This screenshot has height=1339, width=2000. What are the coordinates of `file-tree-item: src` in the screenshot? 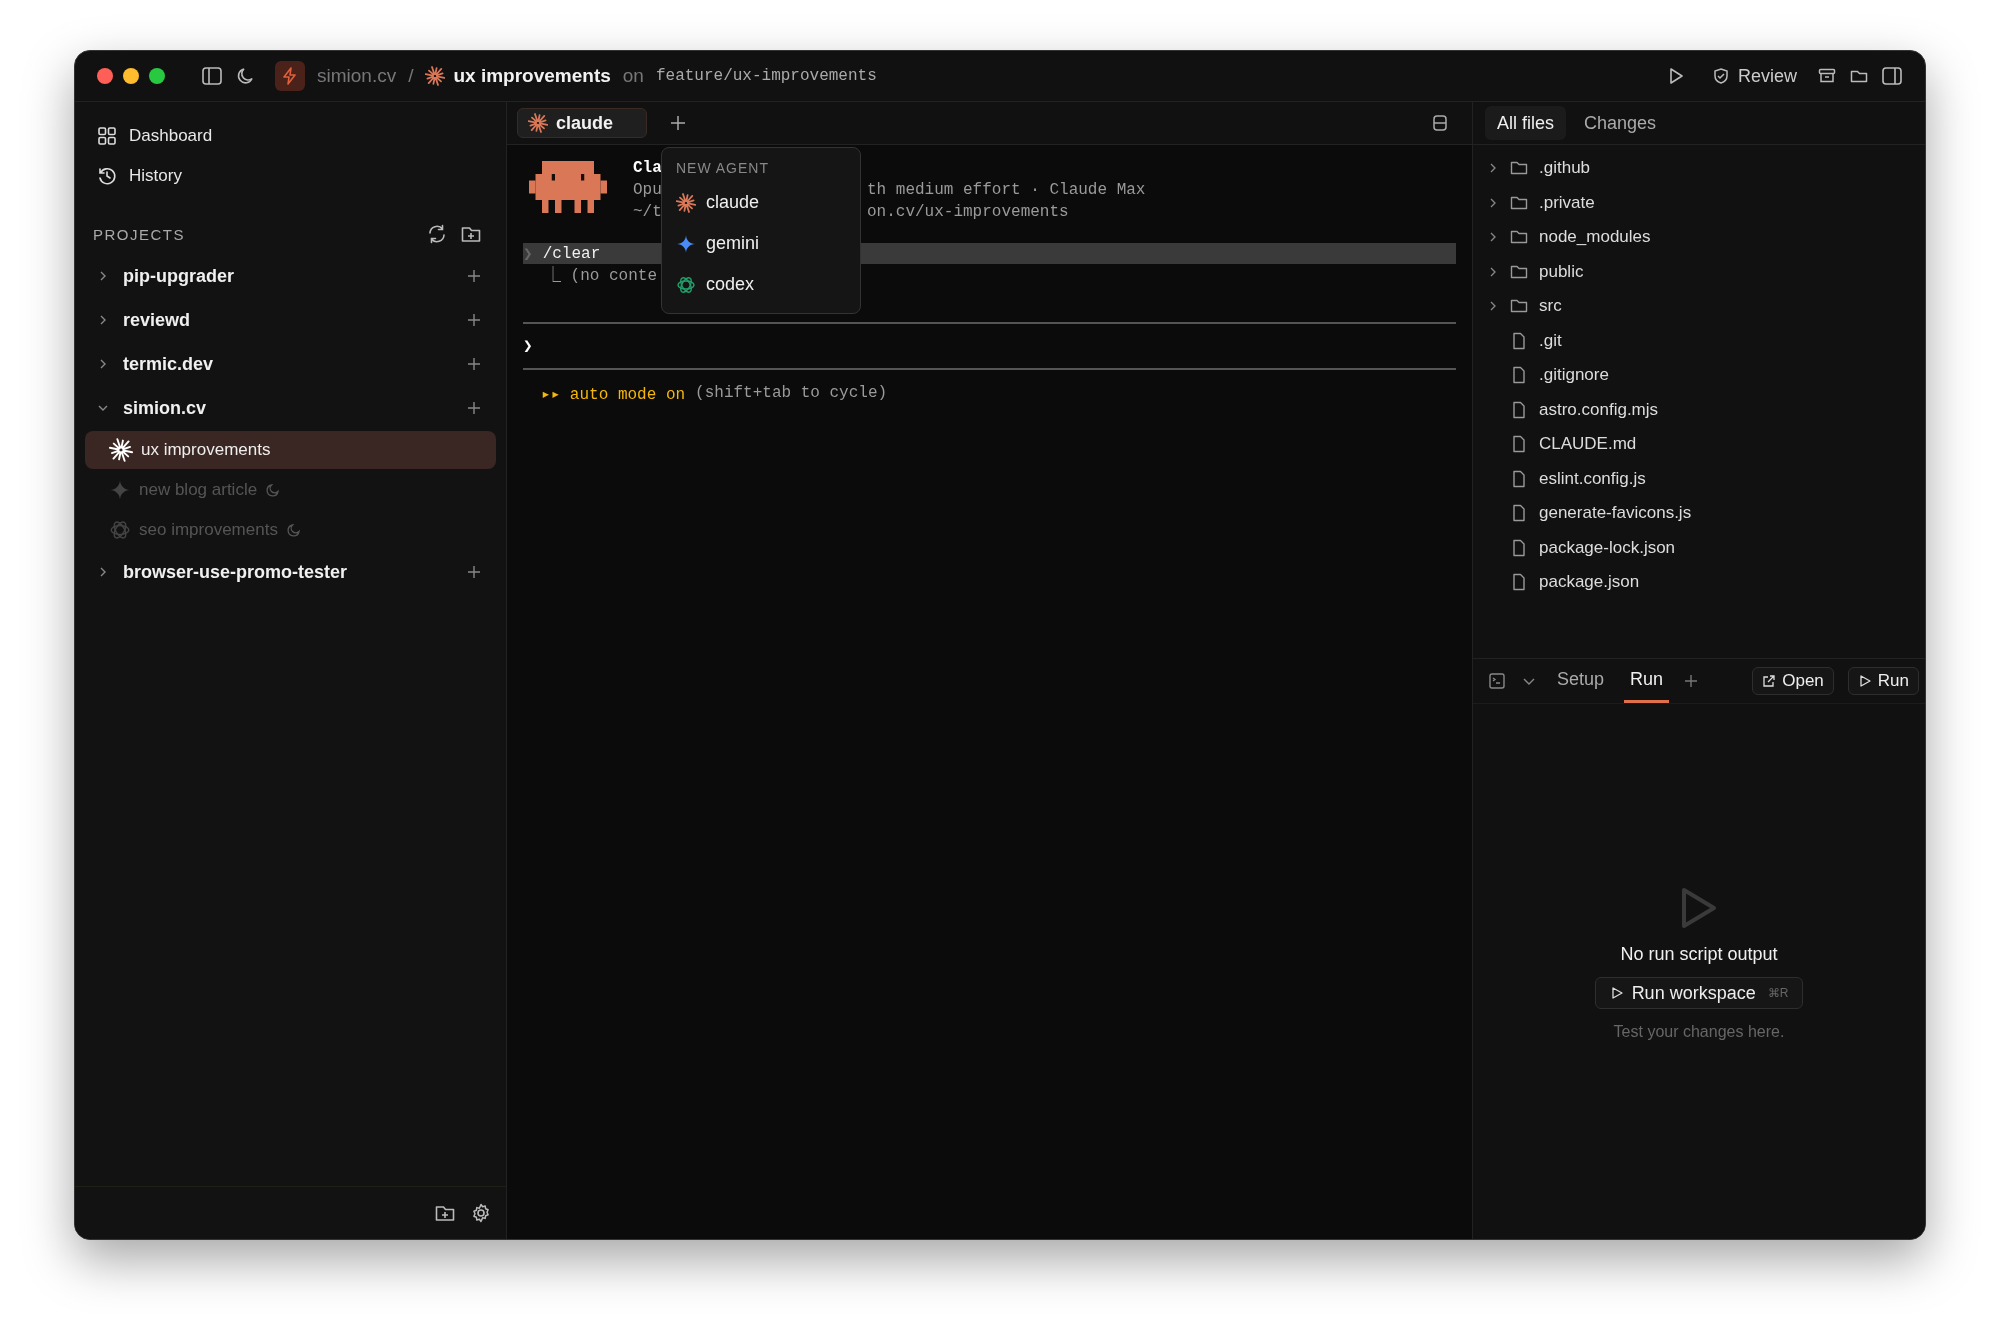 It's located at (1699, 306).